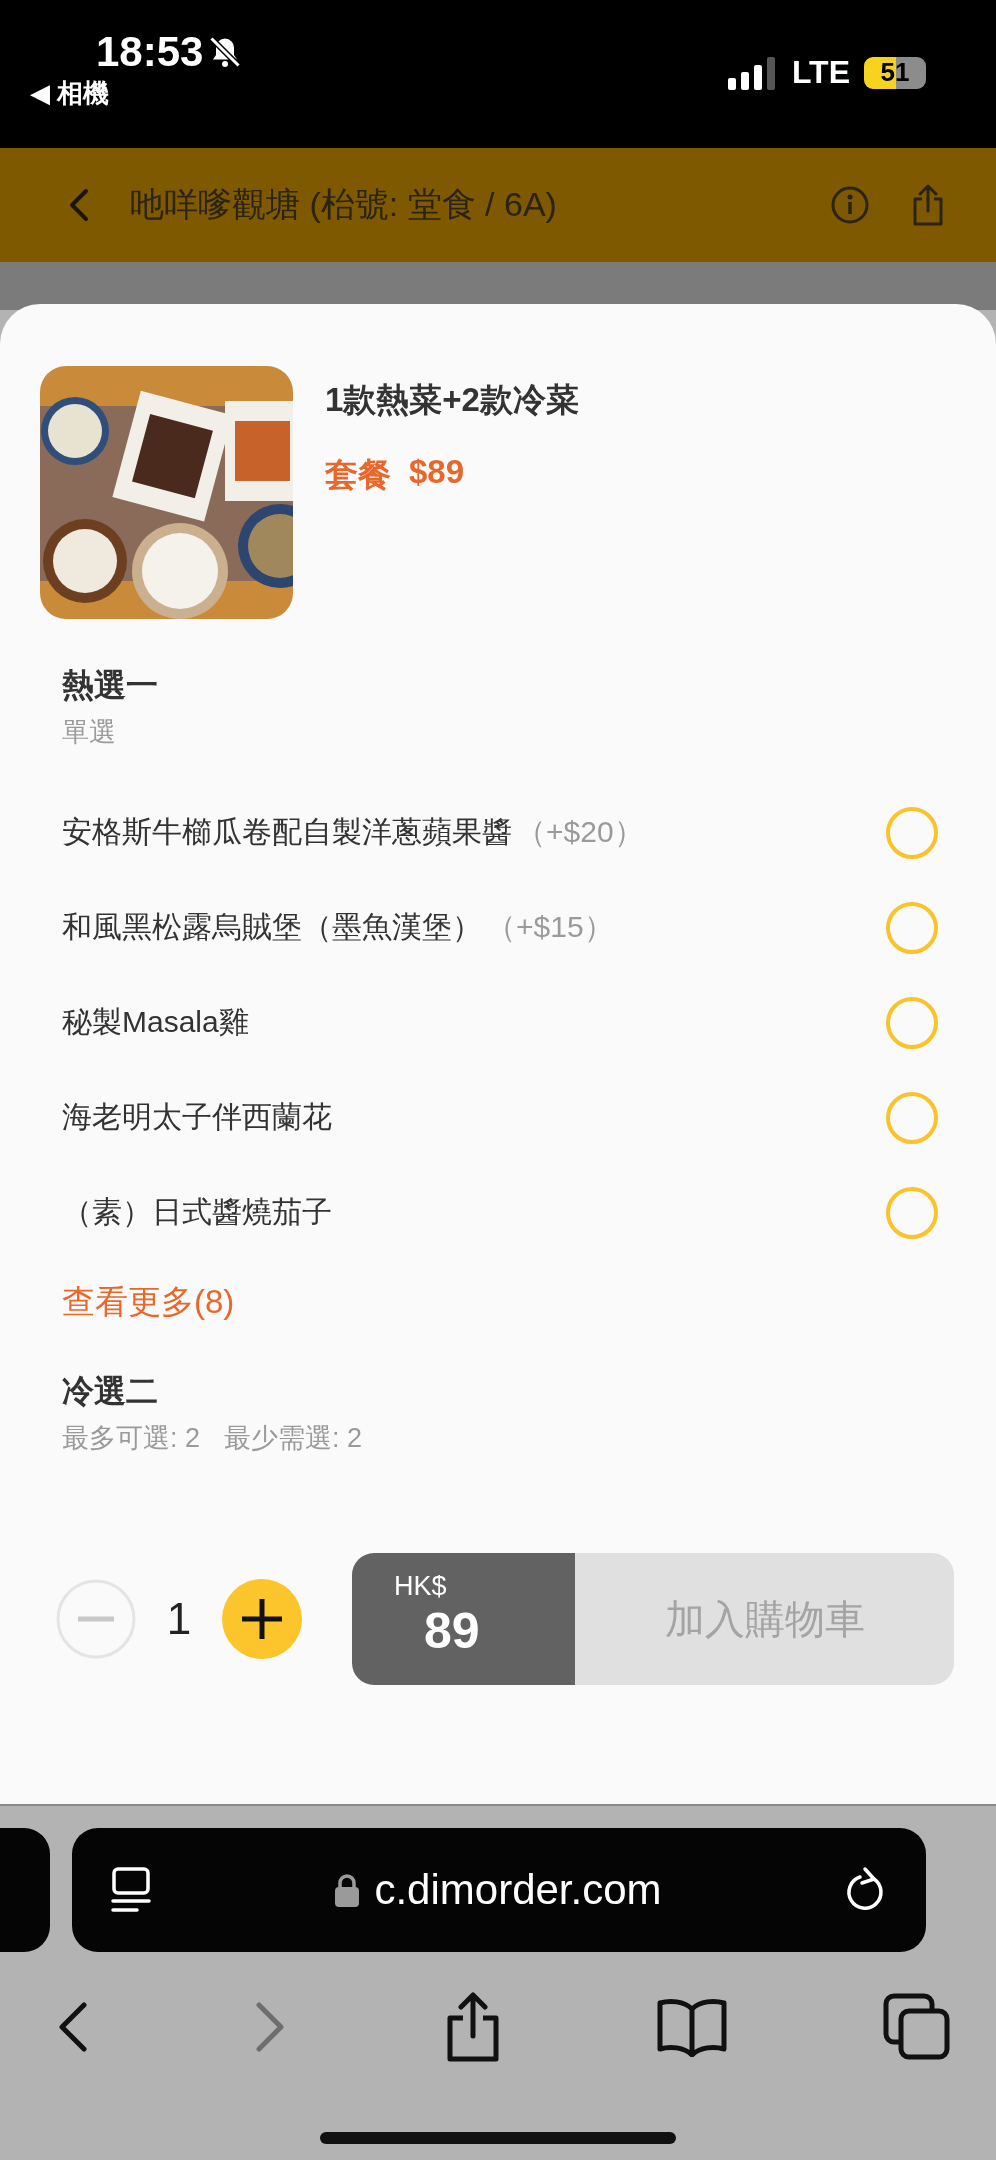 The width and height of the screenshot is (996, 2160). I want to click on selection-rule: 單選, so click(89, 732).